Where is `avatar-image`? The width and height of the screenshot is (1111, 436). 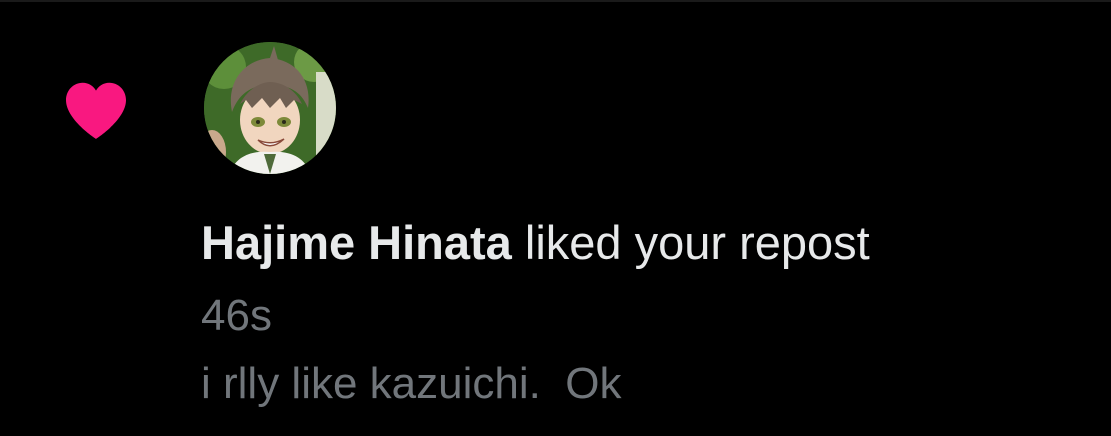 avatar-image is located at coordinates (270, 108).